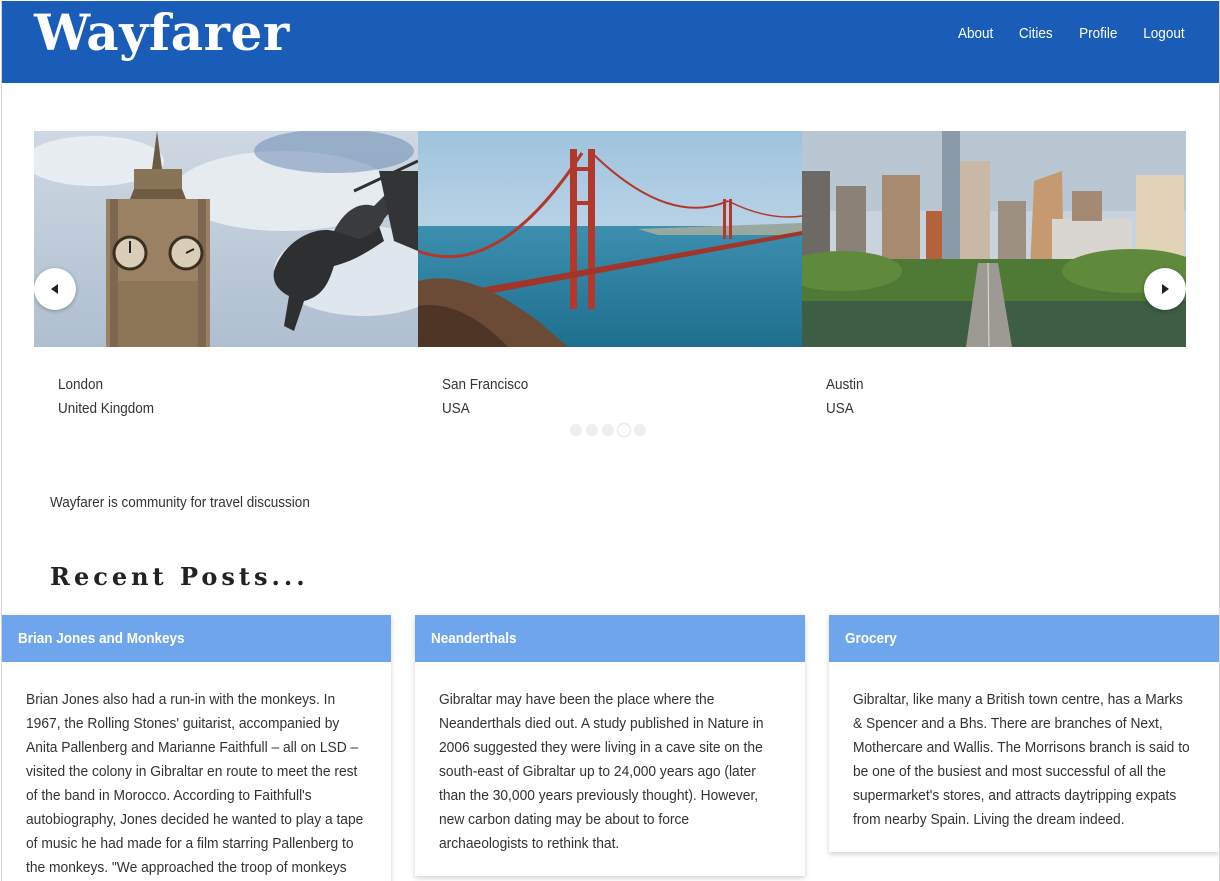 Image resolution: width=1220 pixels, height=881 pixels. Describe the element at coordinates (1098, 33) in the screenshot. I see `nav-profile-link: Profile` at that location.